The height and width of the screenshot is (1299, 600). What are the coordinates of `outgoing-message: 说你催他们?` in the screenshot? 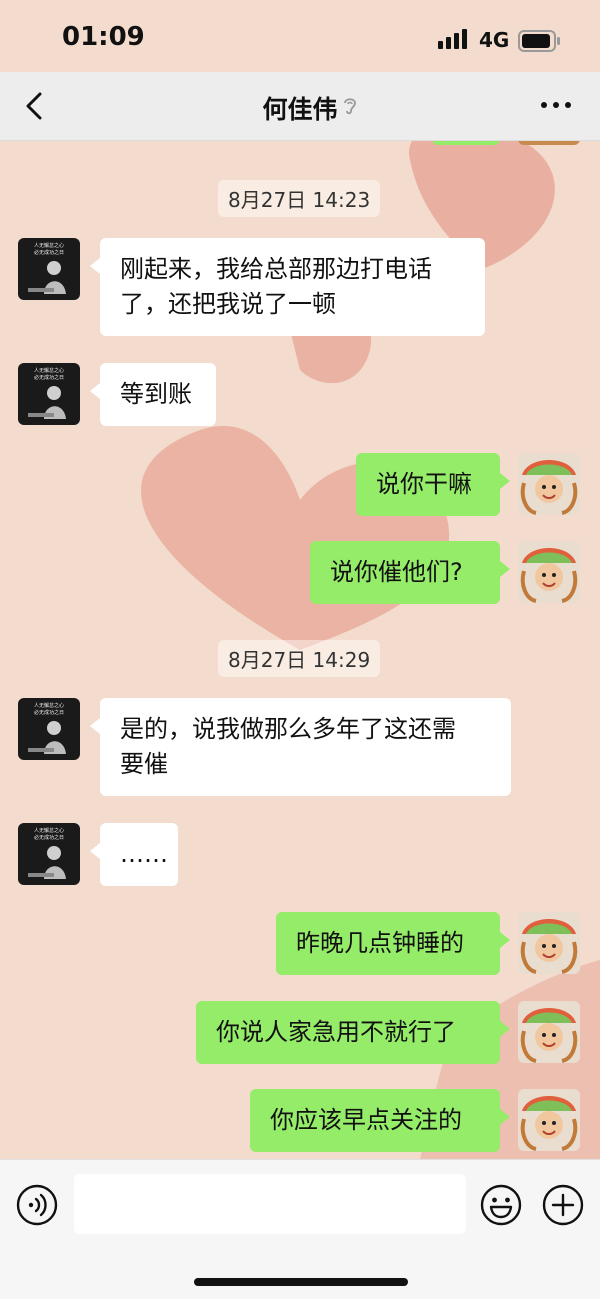 It's located at (410, 572).